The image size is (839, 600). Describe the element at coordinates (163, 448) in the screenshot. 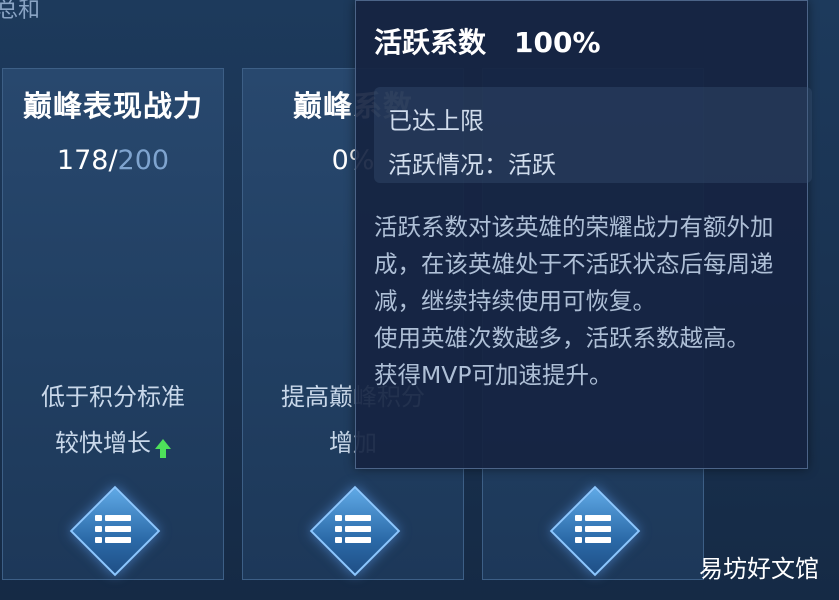

I see `green-up-arrow-icon` at that location.